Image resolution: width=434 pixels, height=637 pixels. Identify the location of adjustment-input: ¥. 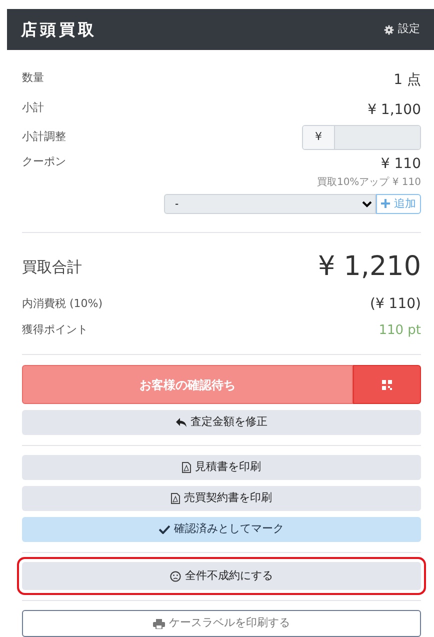
(361, 137).